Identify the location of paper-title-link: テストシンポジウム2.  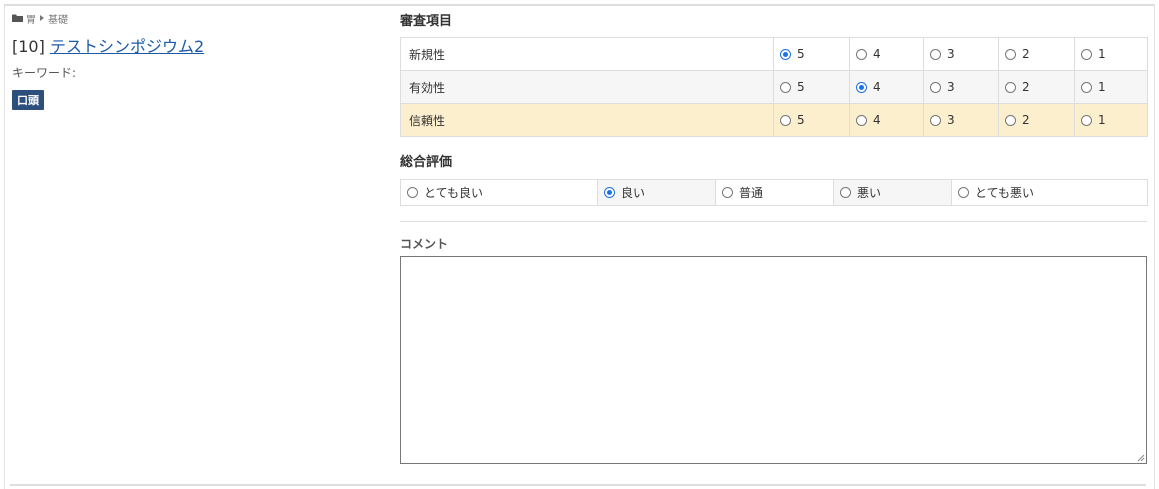
(127, 46).